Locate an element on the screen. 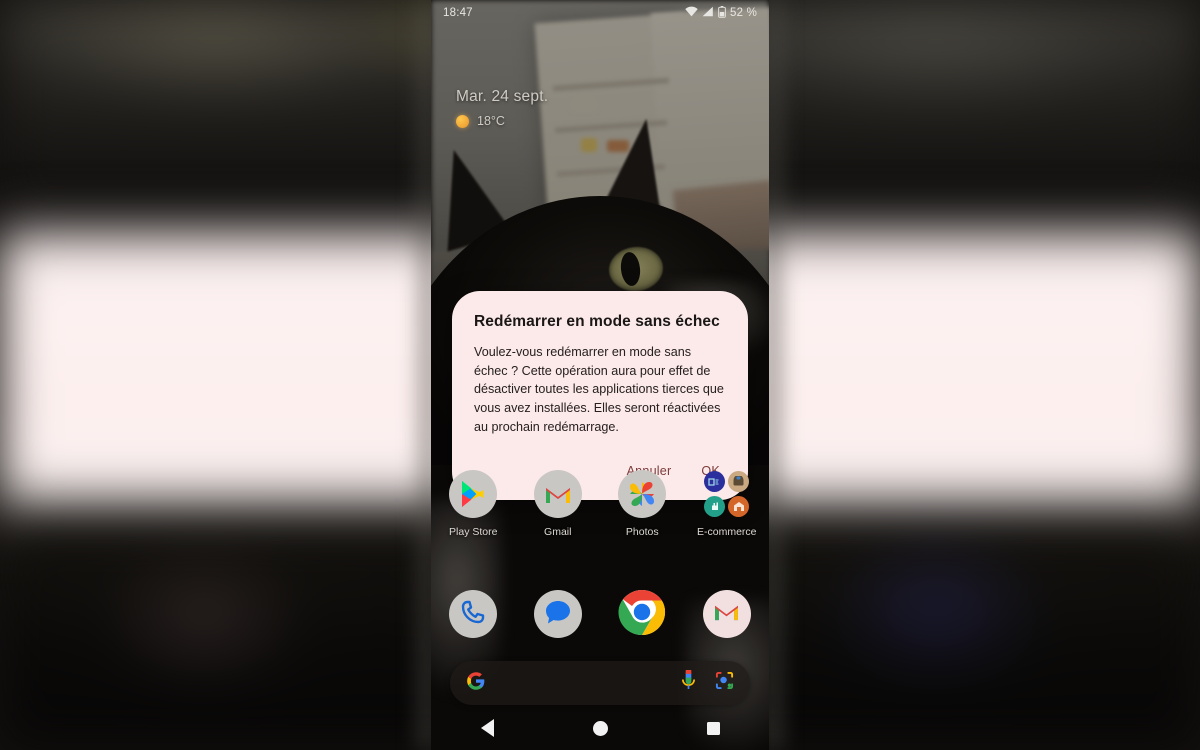 This screenshot has height=750, width=1200. cellular-signal-icon is located at coordinates (708, 13).